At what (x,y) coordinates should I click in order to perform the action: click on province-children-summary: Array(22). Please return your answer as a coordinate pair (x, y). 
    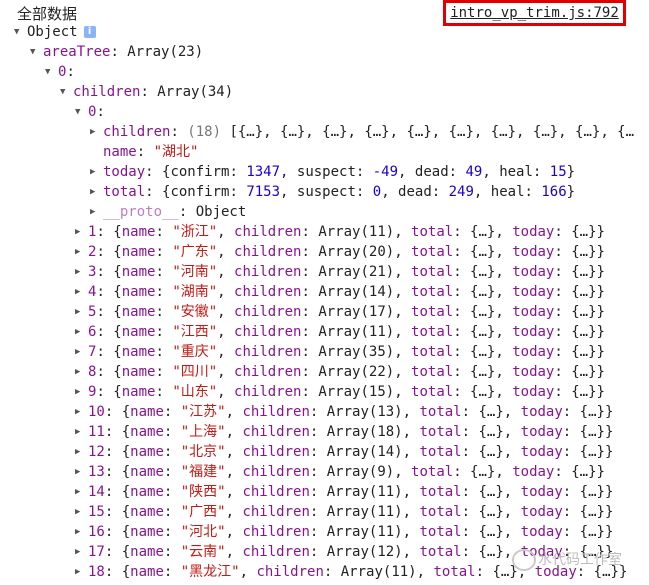
    Looking at the image, I should click on (356, 372).